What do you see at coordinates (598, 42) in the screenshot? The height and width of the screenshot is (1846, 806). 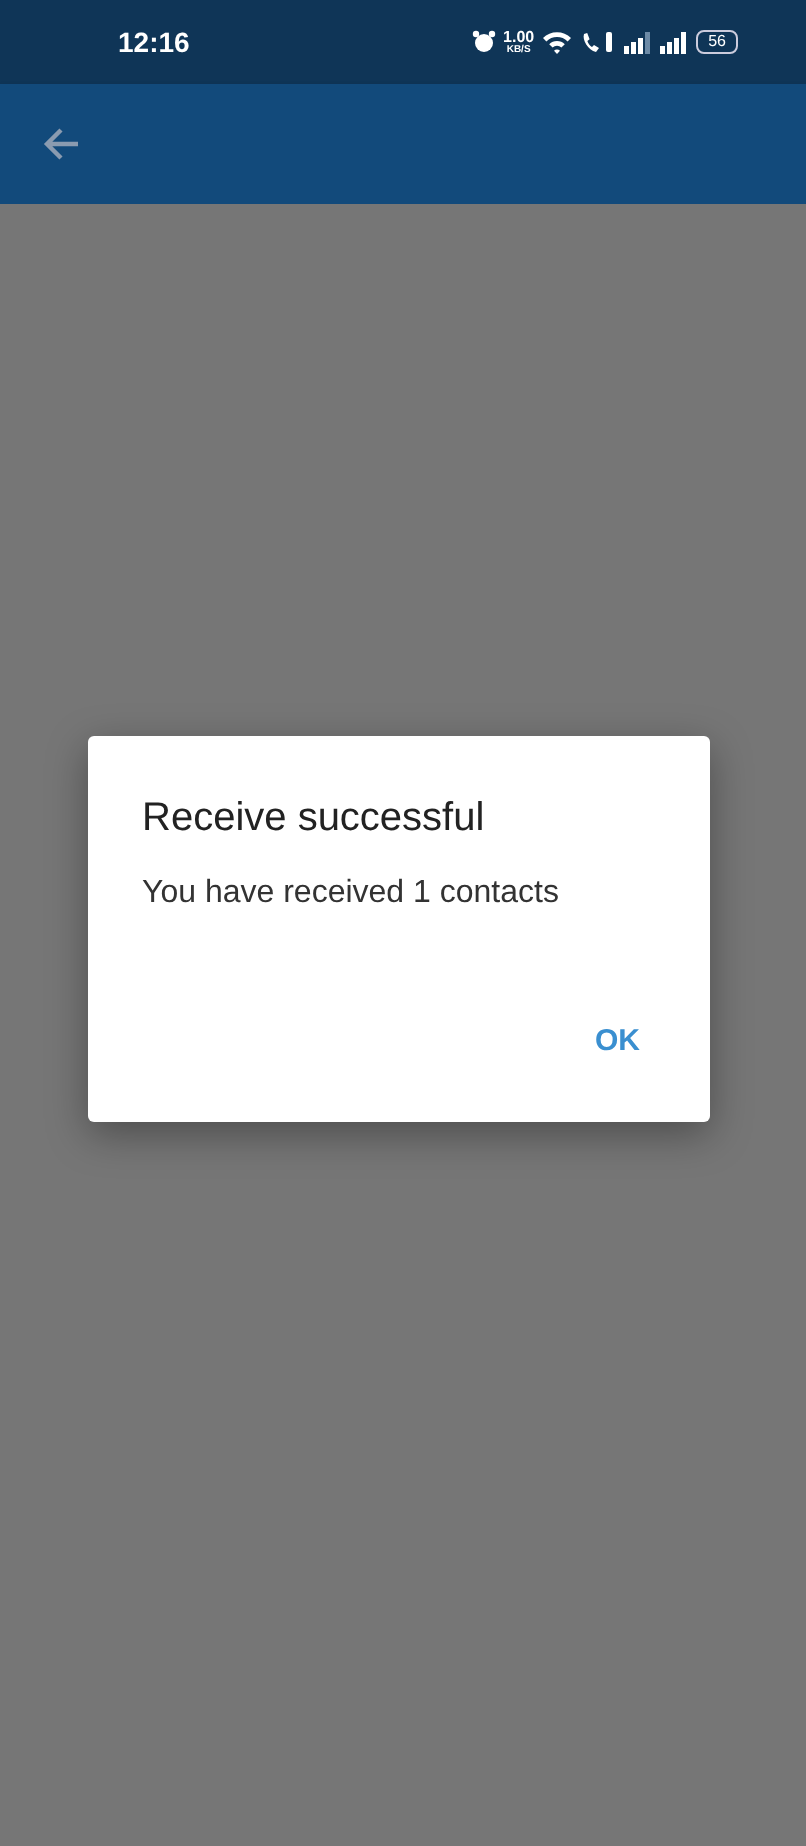 I see `call-signal-icon` at bounding box center [598, 42].